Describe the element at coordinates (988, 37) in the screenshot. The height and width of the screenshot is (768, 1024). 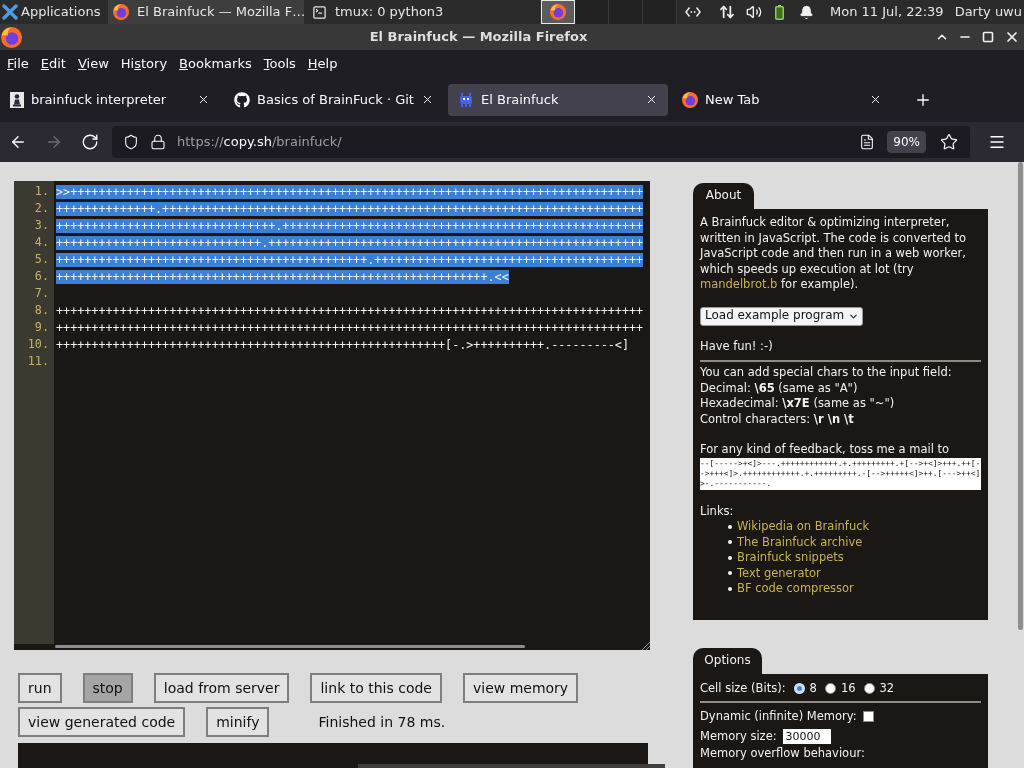
I see `maximize-icon` at that location.